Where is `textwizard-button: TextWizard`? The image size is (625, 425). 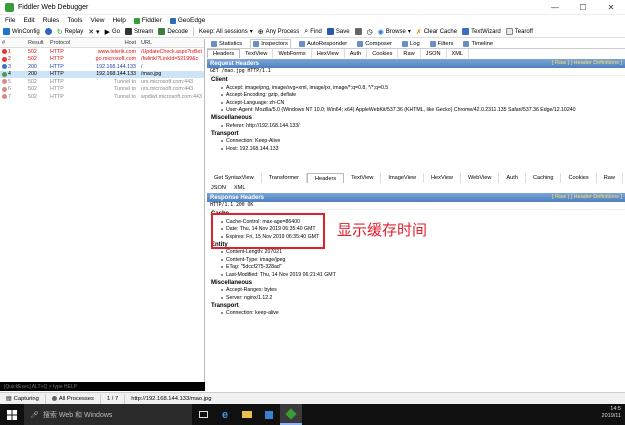
textwizard-button: TextWizard is located at coordinates (481, 31).